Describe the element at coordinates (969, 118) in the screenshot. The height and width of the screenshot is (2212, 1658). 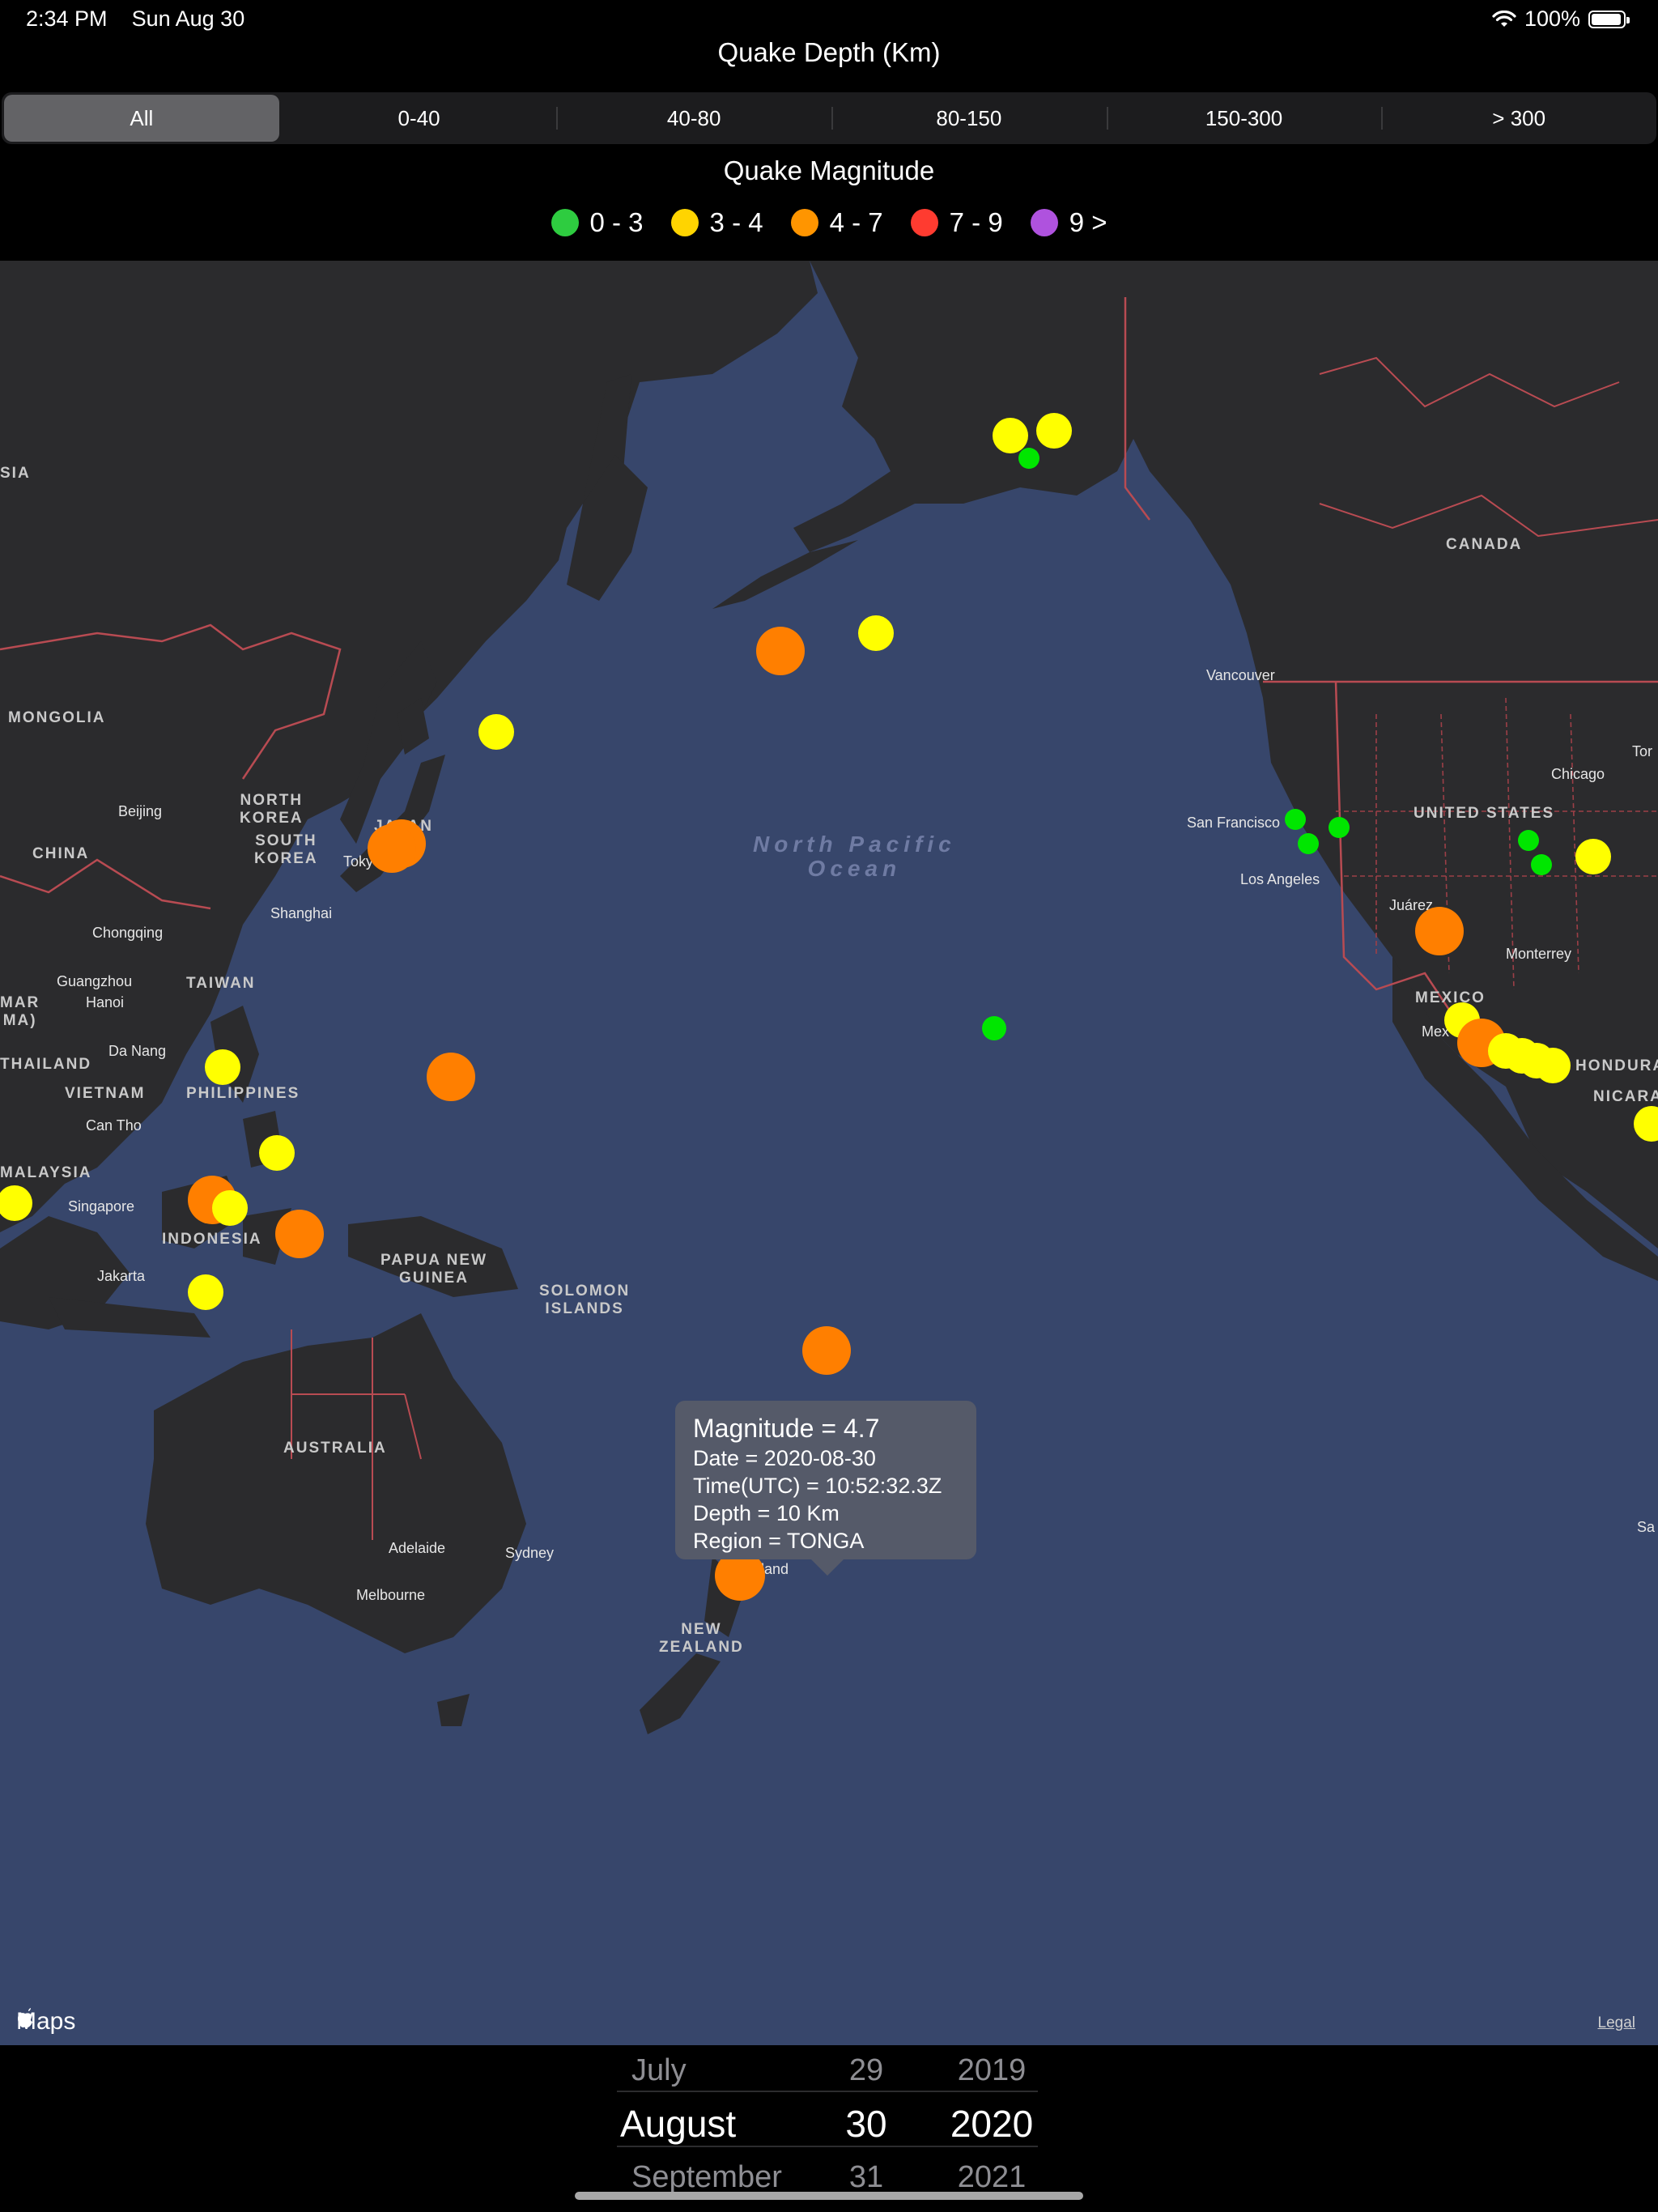
I see `segment-80-150: 80-150` at that location.